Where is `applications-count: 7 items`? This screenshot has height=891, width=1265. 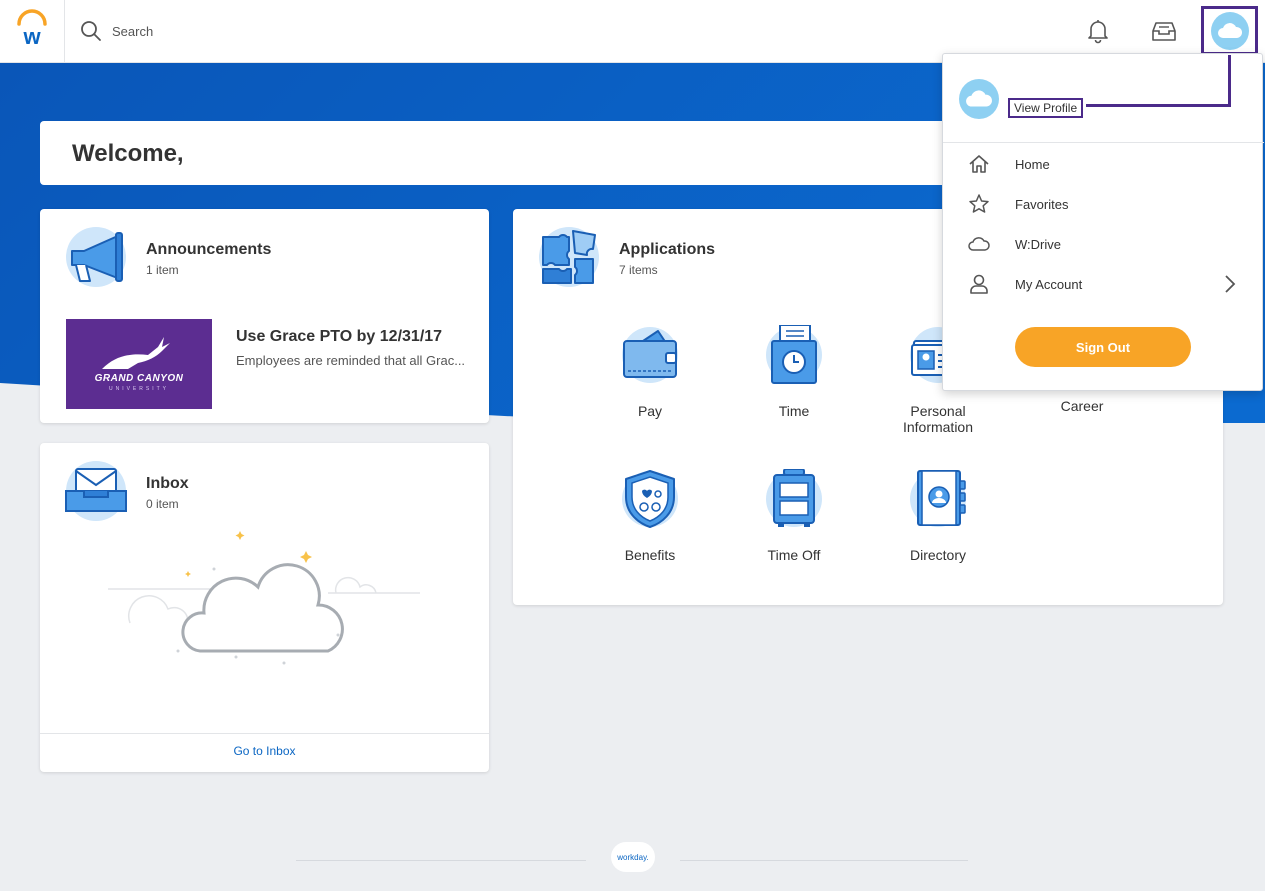
applications-count: 7 items is located at coordinates (638, 270).